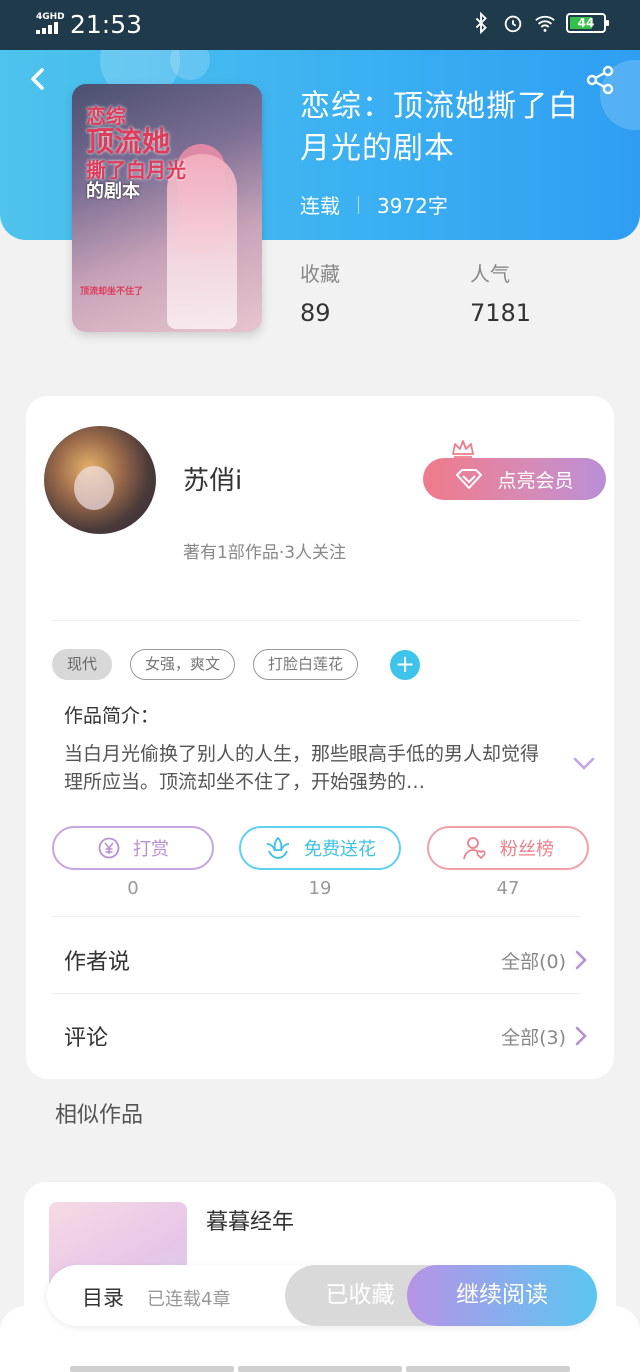 Image resolution: width=640 pixels, height=1372 pixels. Describe the element at coordinates (533, 1037) in the screenshot. I see `comments-link: 全部(3)` at that location.